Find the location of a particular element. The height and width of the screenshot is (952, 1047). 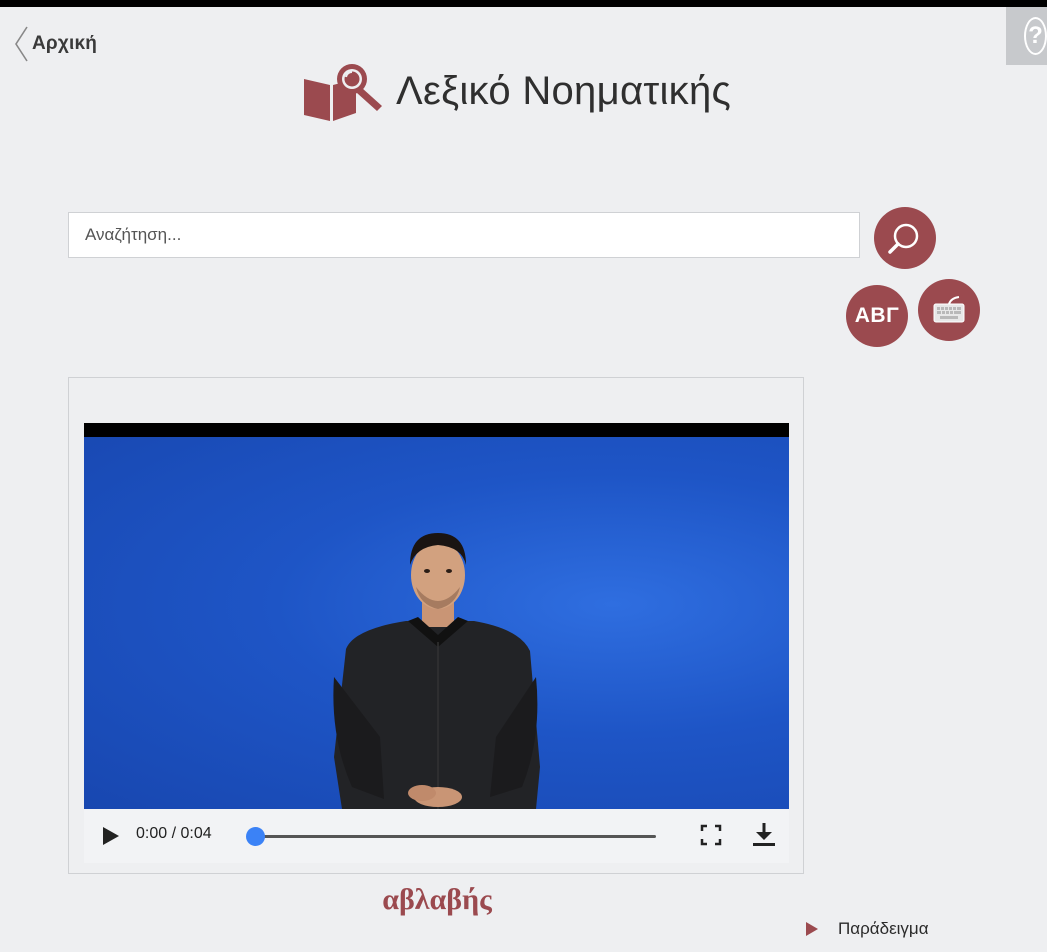

example-link: Παράδειγμα is located at coordinates (867, 929).